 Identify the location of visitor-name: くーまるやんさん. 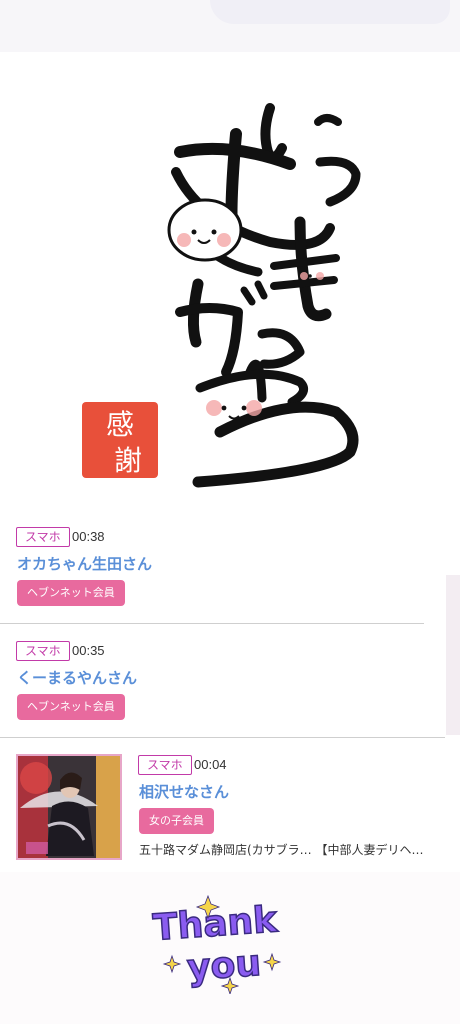
(77, 677).